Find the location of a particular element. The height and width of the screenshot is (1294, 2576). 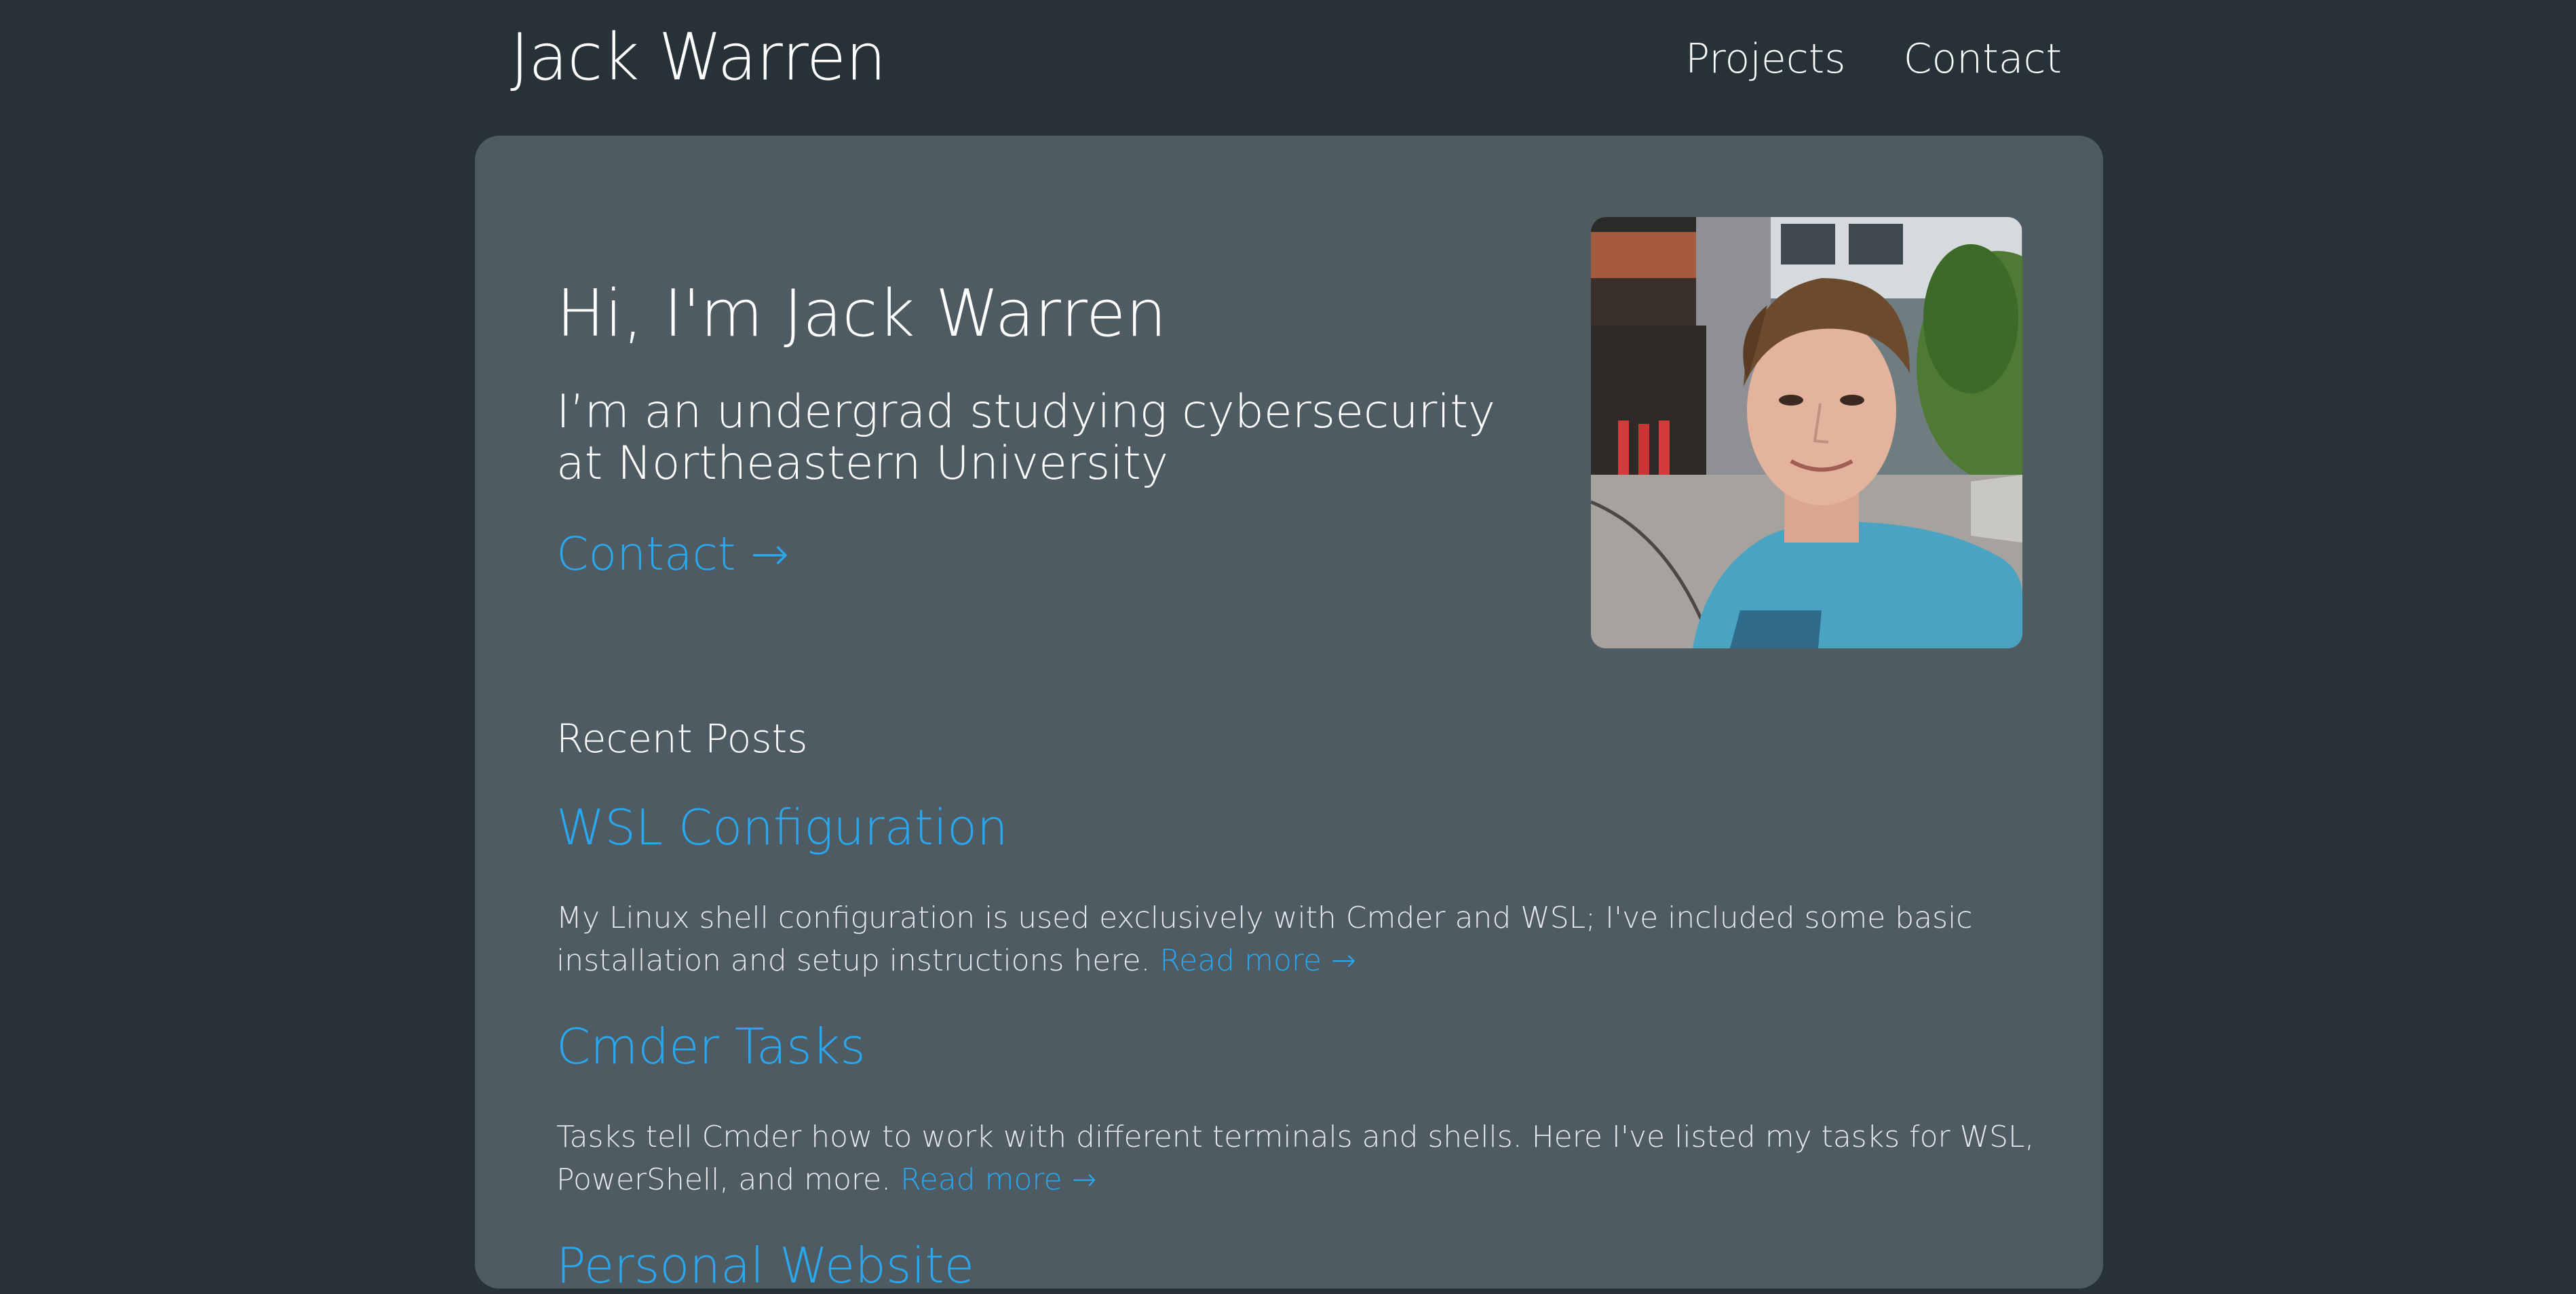

post-title-link: WSL Configuration is located at coordinates (782, 827).